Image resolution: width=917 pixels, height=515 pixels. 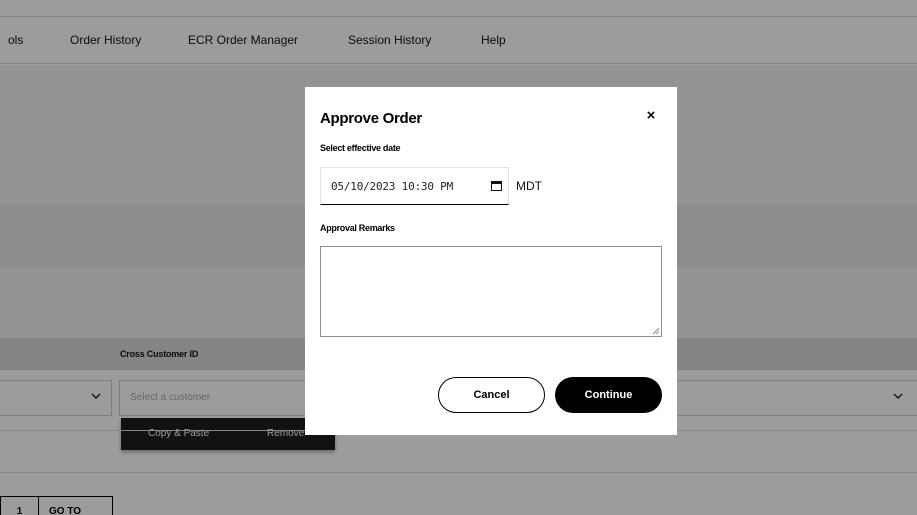 What do you see at coordinates (608, 395) in the screenshot?
I see `continue-button: Continue` at bounding box center [608, 395].